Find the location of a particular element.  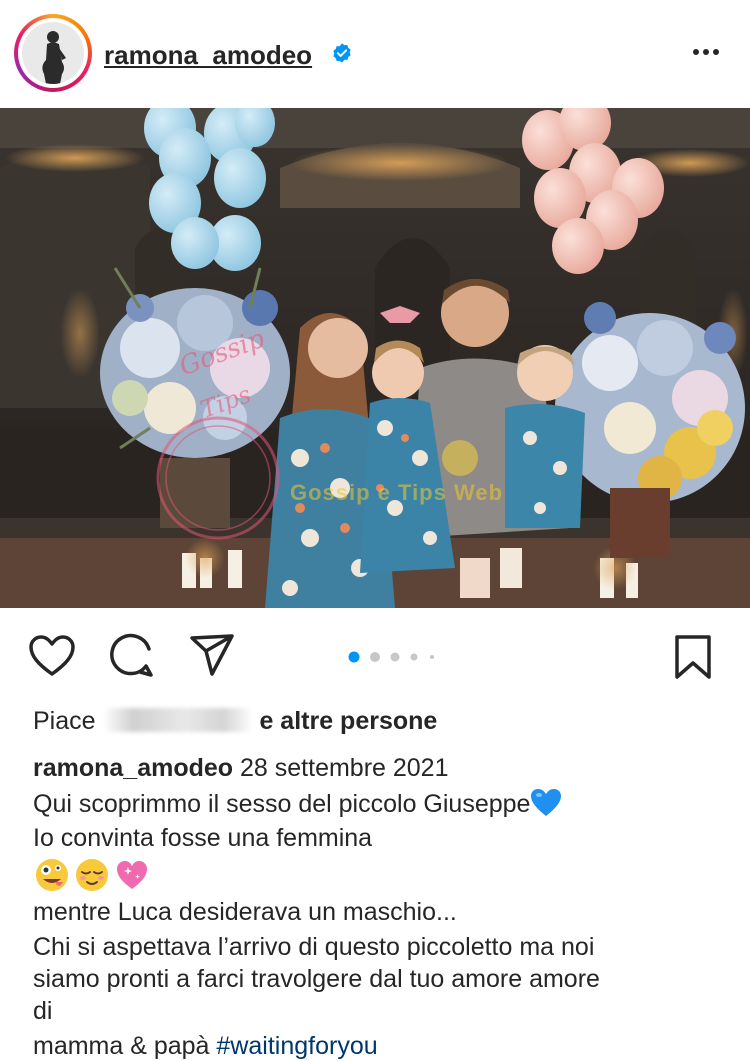

caption-line-6: di is located at coordinates (43, 1011).